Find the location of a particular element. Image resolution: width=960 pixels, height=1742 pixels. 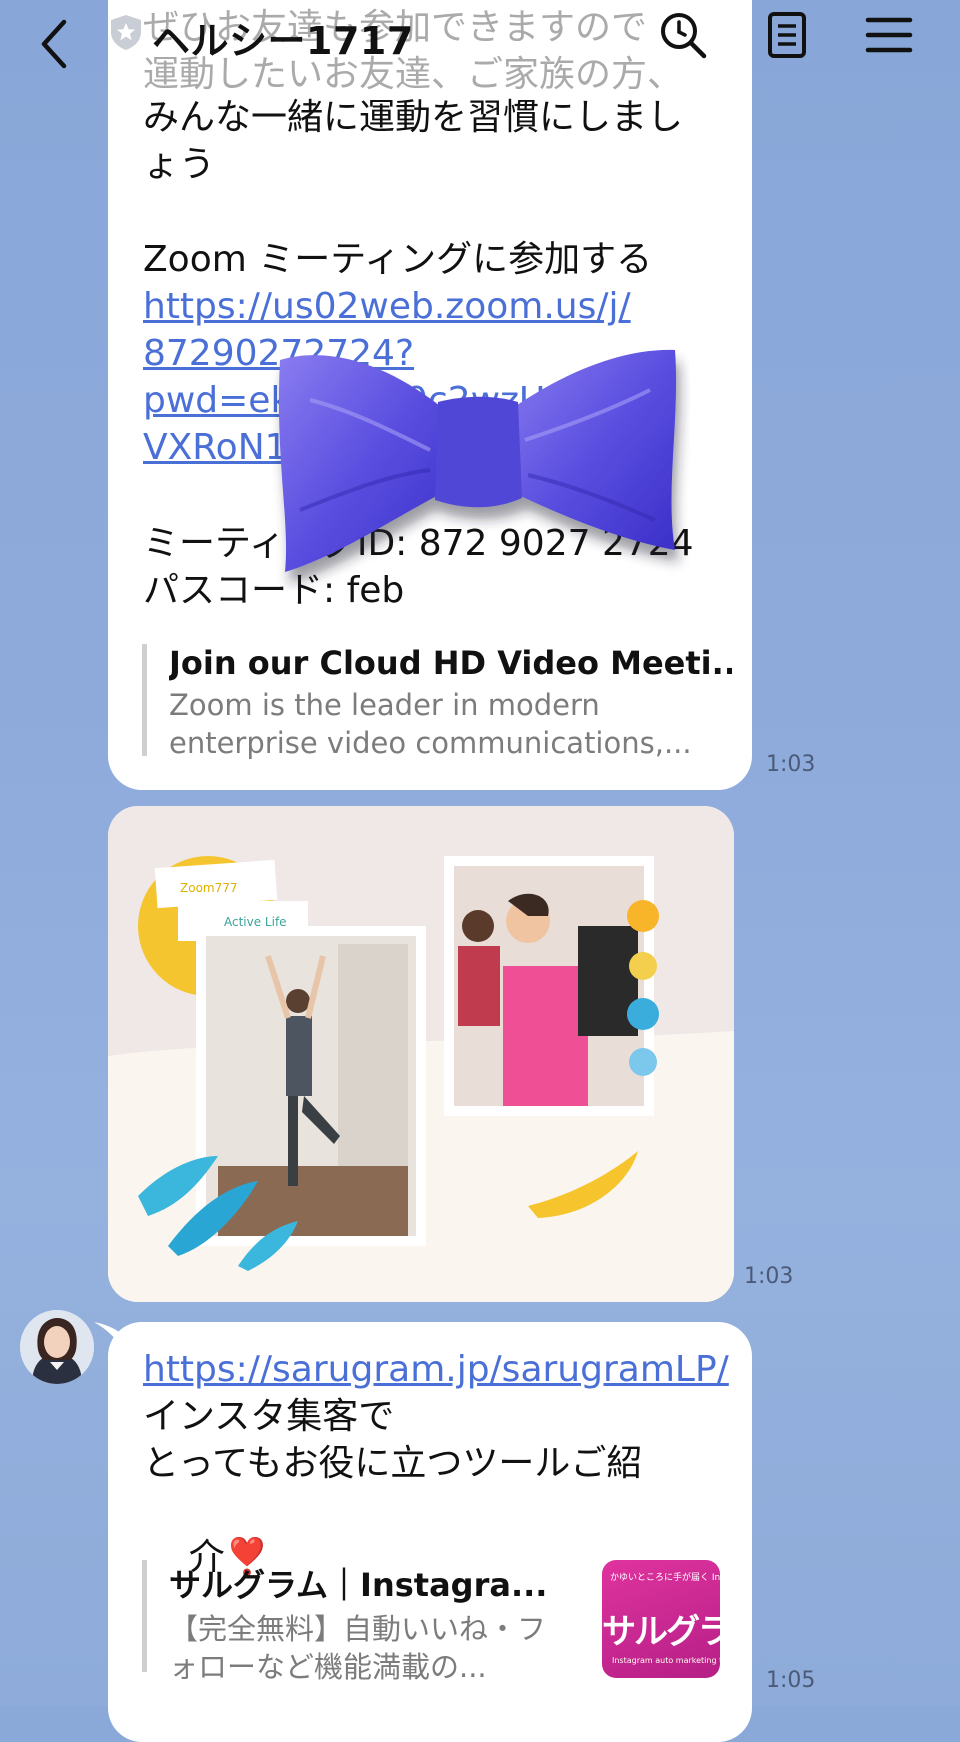

message-timestamp: 1:05 is located at coordinates (791, 1680).